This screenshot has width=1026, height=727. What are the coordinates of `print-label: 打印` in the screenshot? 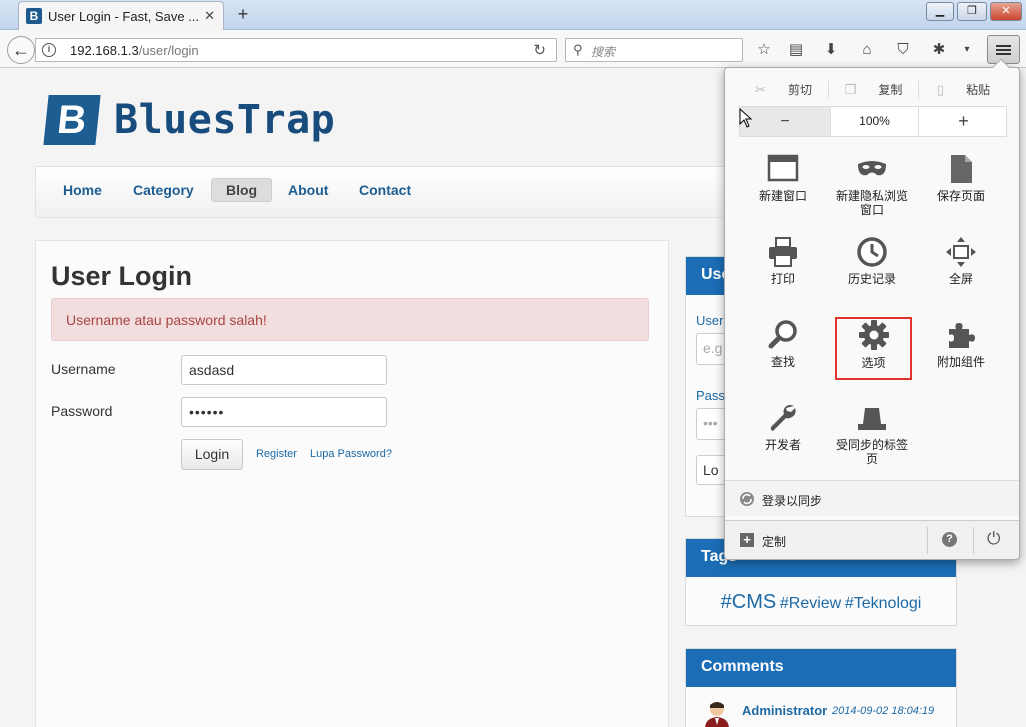 It's located at (782, 279).